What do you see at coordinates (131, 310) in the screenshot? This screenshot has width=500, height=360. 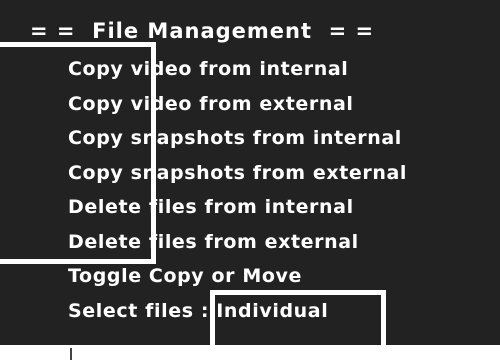 I see `select-files-label: Select files` at bounding box center [131, 310].